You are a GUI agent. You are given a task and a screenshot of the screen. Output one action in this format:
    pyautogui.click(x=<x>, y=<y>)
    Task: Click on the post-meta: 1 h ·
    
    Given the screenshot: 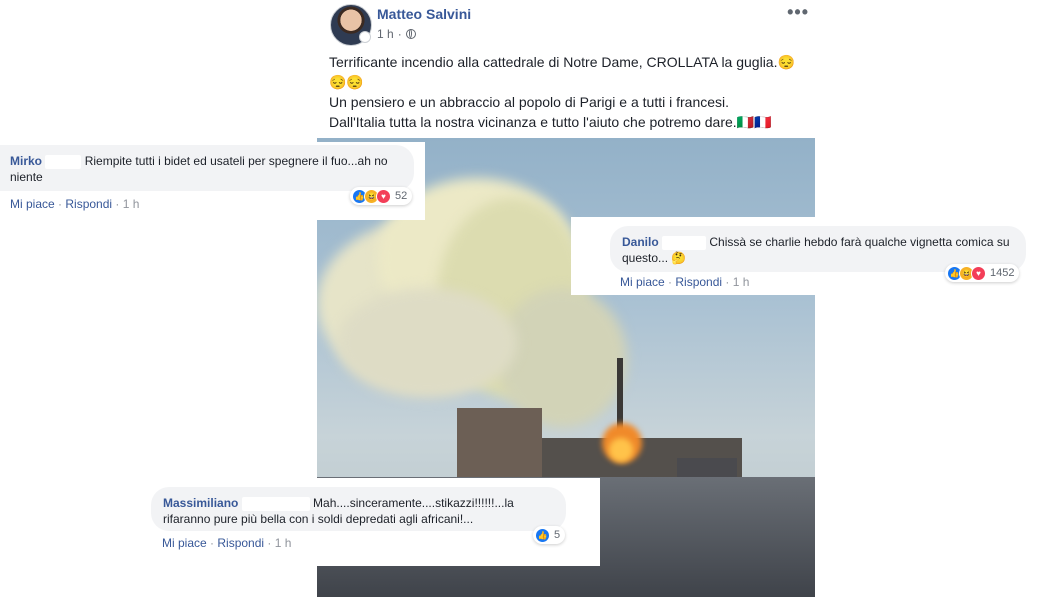 What is the action you would take?
    pyautogui.click(x=396, y=34)
    